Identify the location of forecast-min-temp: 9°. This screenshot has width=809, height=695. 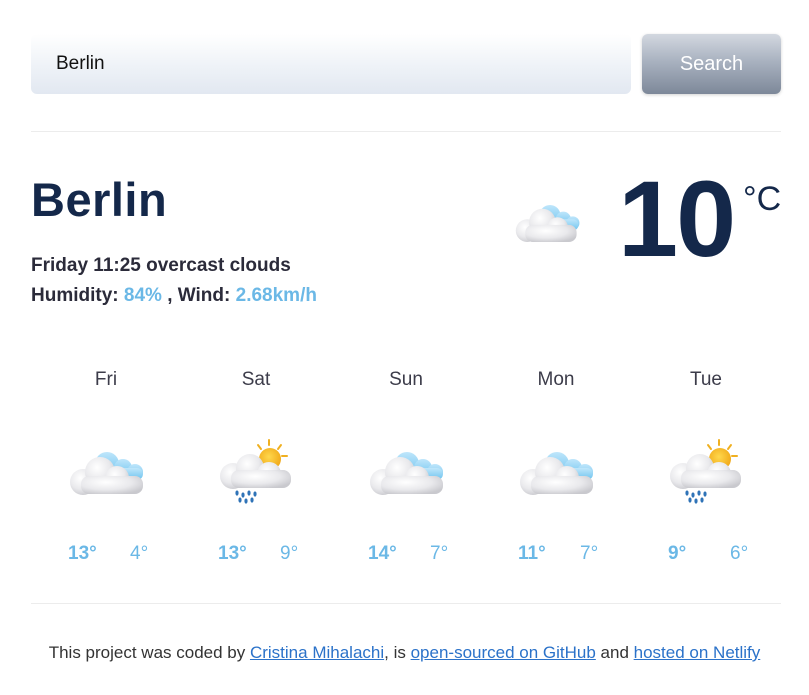
(289, 553).